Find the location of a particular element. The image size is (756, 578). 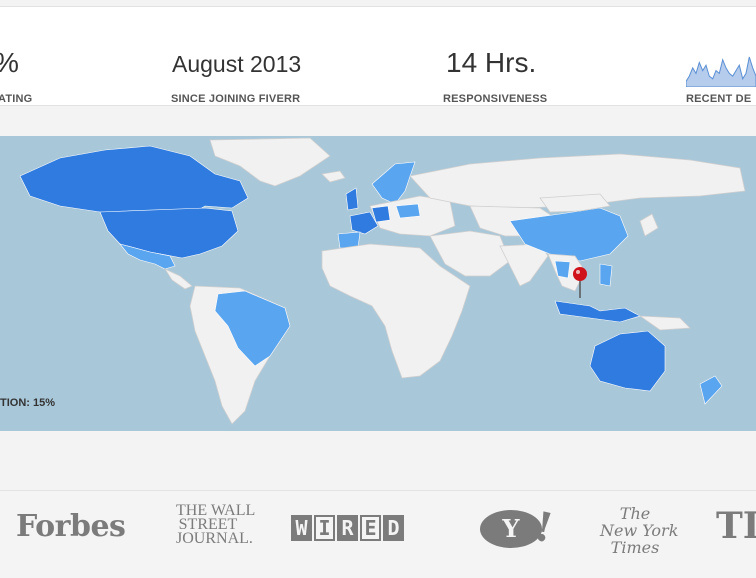

philippines-region is located at coordinates (606, 275).